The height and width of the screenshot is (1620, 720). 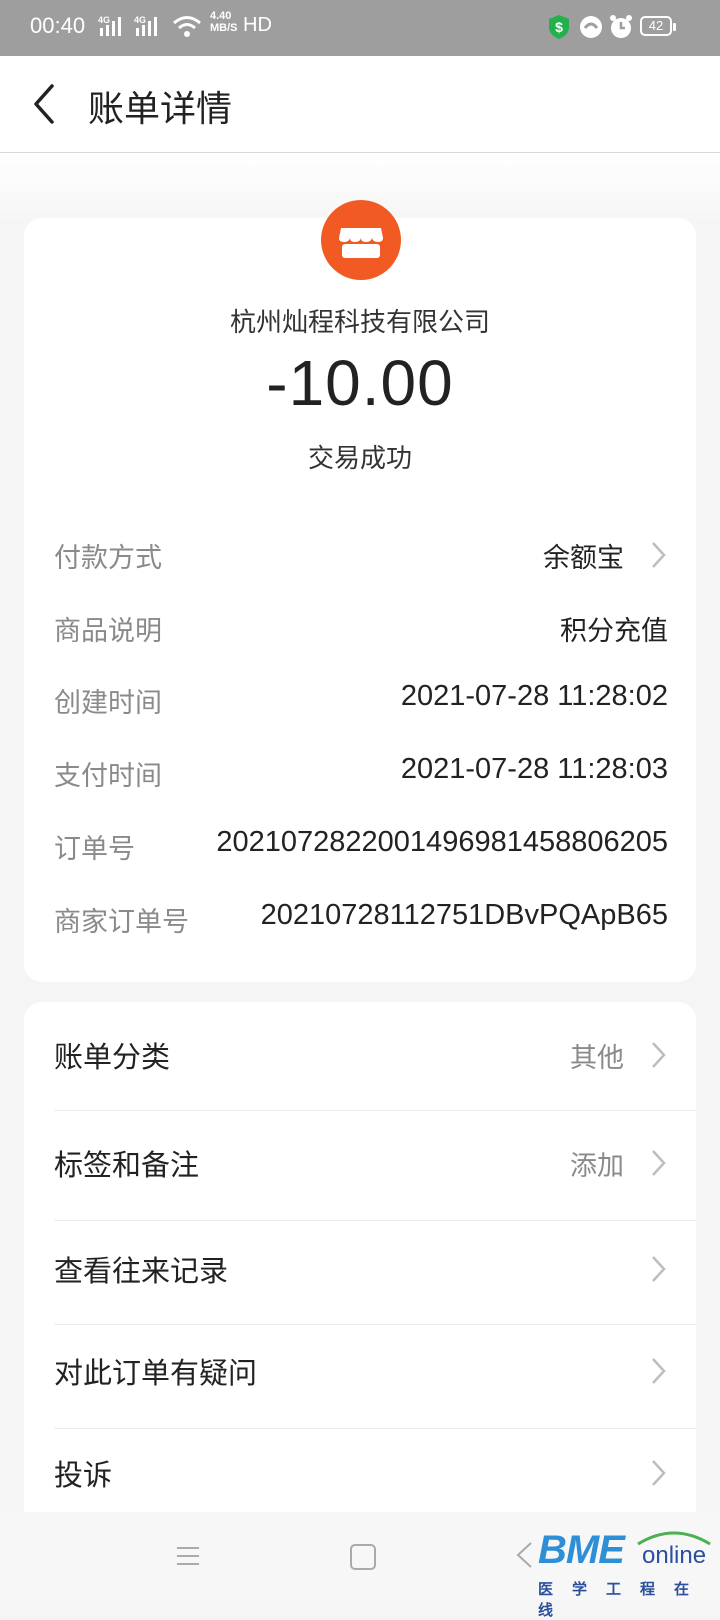 What do you see at coordinates (375, 1110) in the screenshot?
I see `divider` at bounding box center [375, 1110].